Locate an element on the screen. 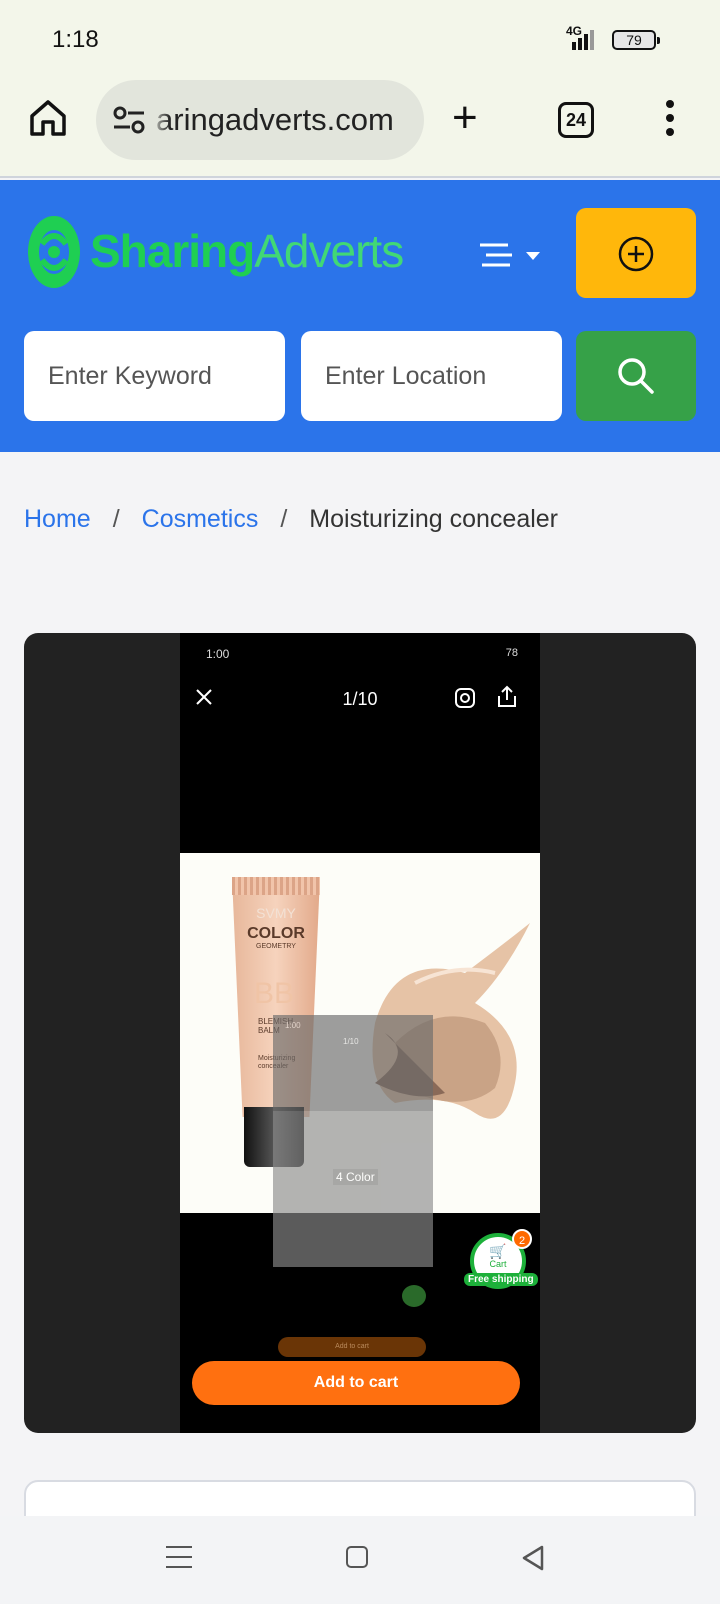  overlay-counter: 1/10 is located at coordinates (351, 1041).